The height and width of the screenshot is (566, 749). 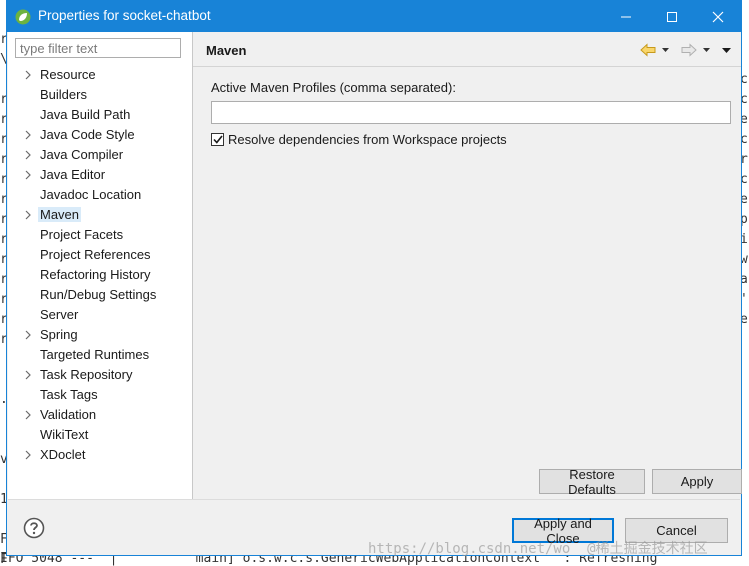 I want to click on tree-item-builders: Builders, so click(x=100, y=95).